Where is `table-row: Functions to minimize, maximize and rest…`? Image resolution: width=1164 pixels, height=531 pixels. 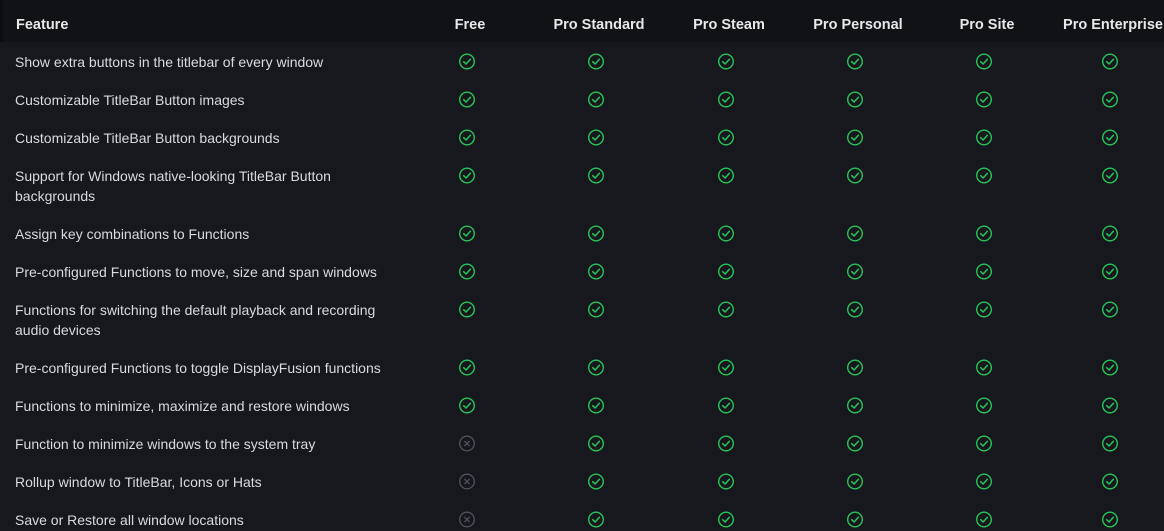 table-row: Functions to minimize, maximize and rest… is located at coordinates (582, 405).